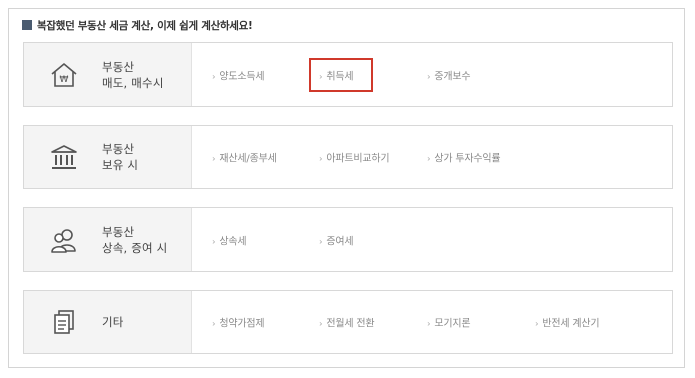 This screenshot has height=378, width=695. I want to click on link-capital-gains-tax: › 양도소득세, so click(238, 74).